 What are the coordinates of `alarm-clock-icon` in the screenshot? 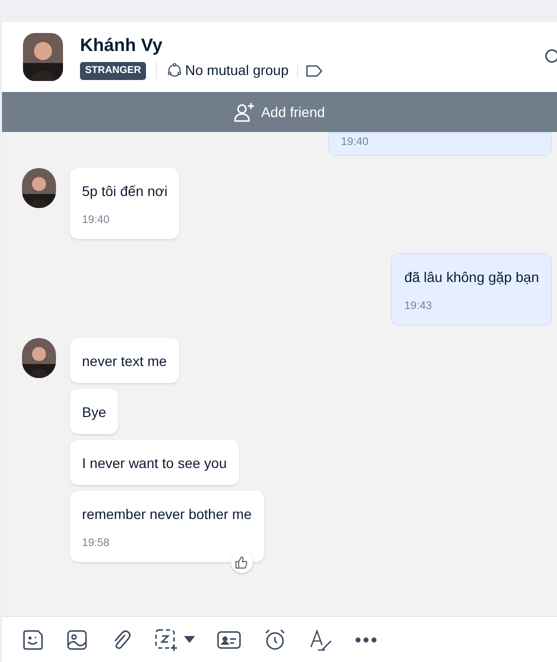 It's located at (275, 640).